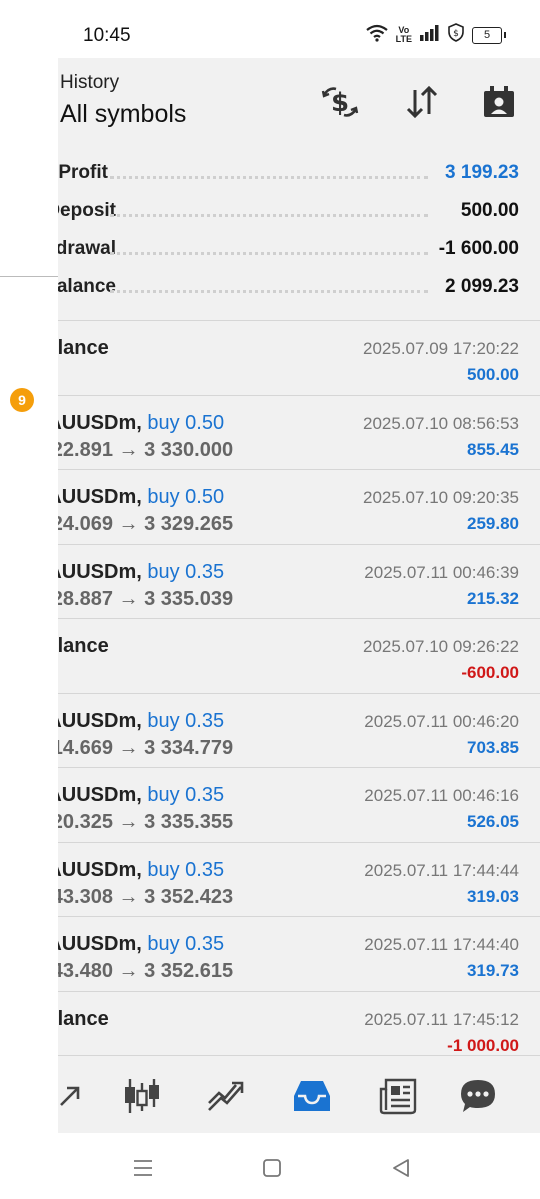 The image size is (540, 1199). I want to click on summary-value: 500.00, so click(489, 210).